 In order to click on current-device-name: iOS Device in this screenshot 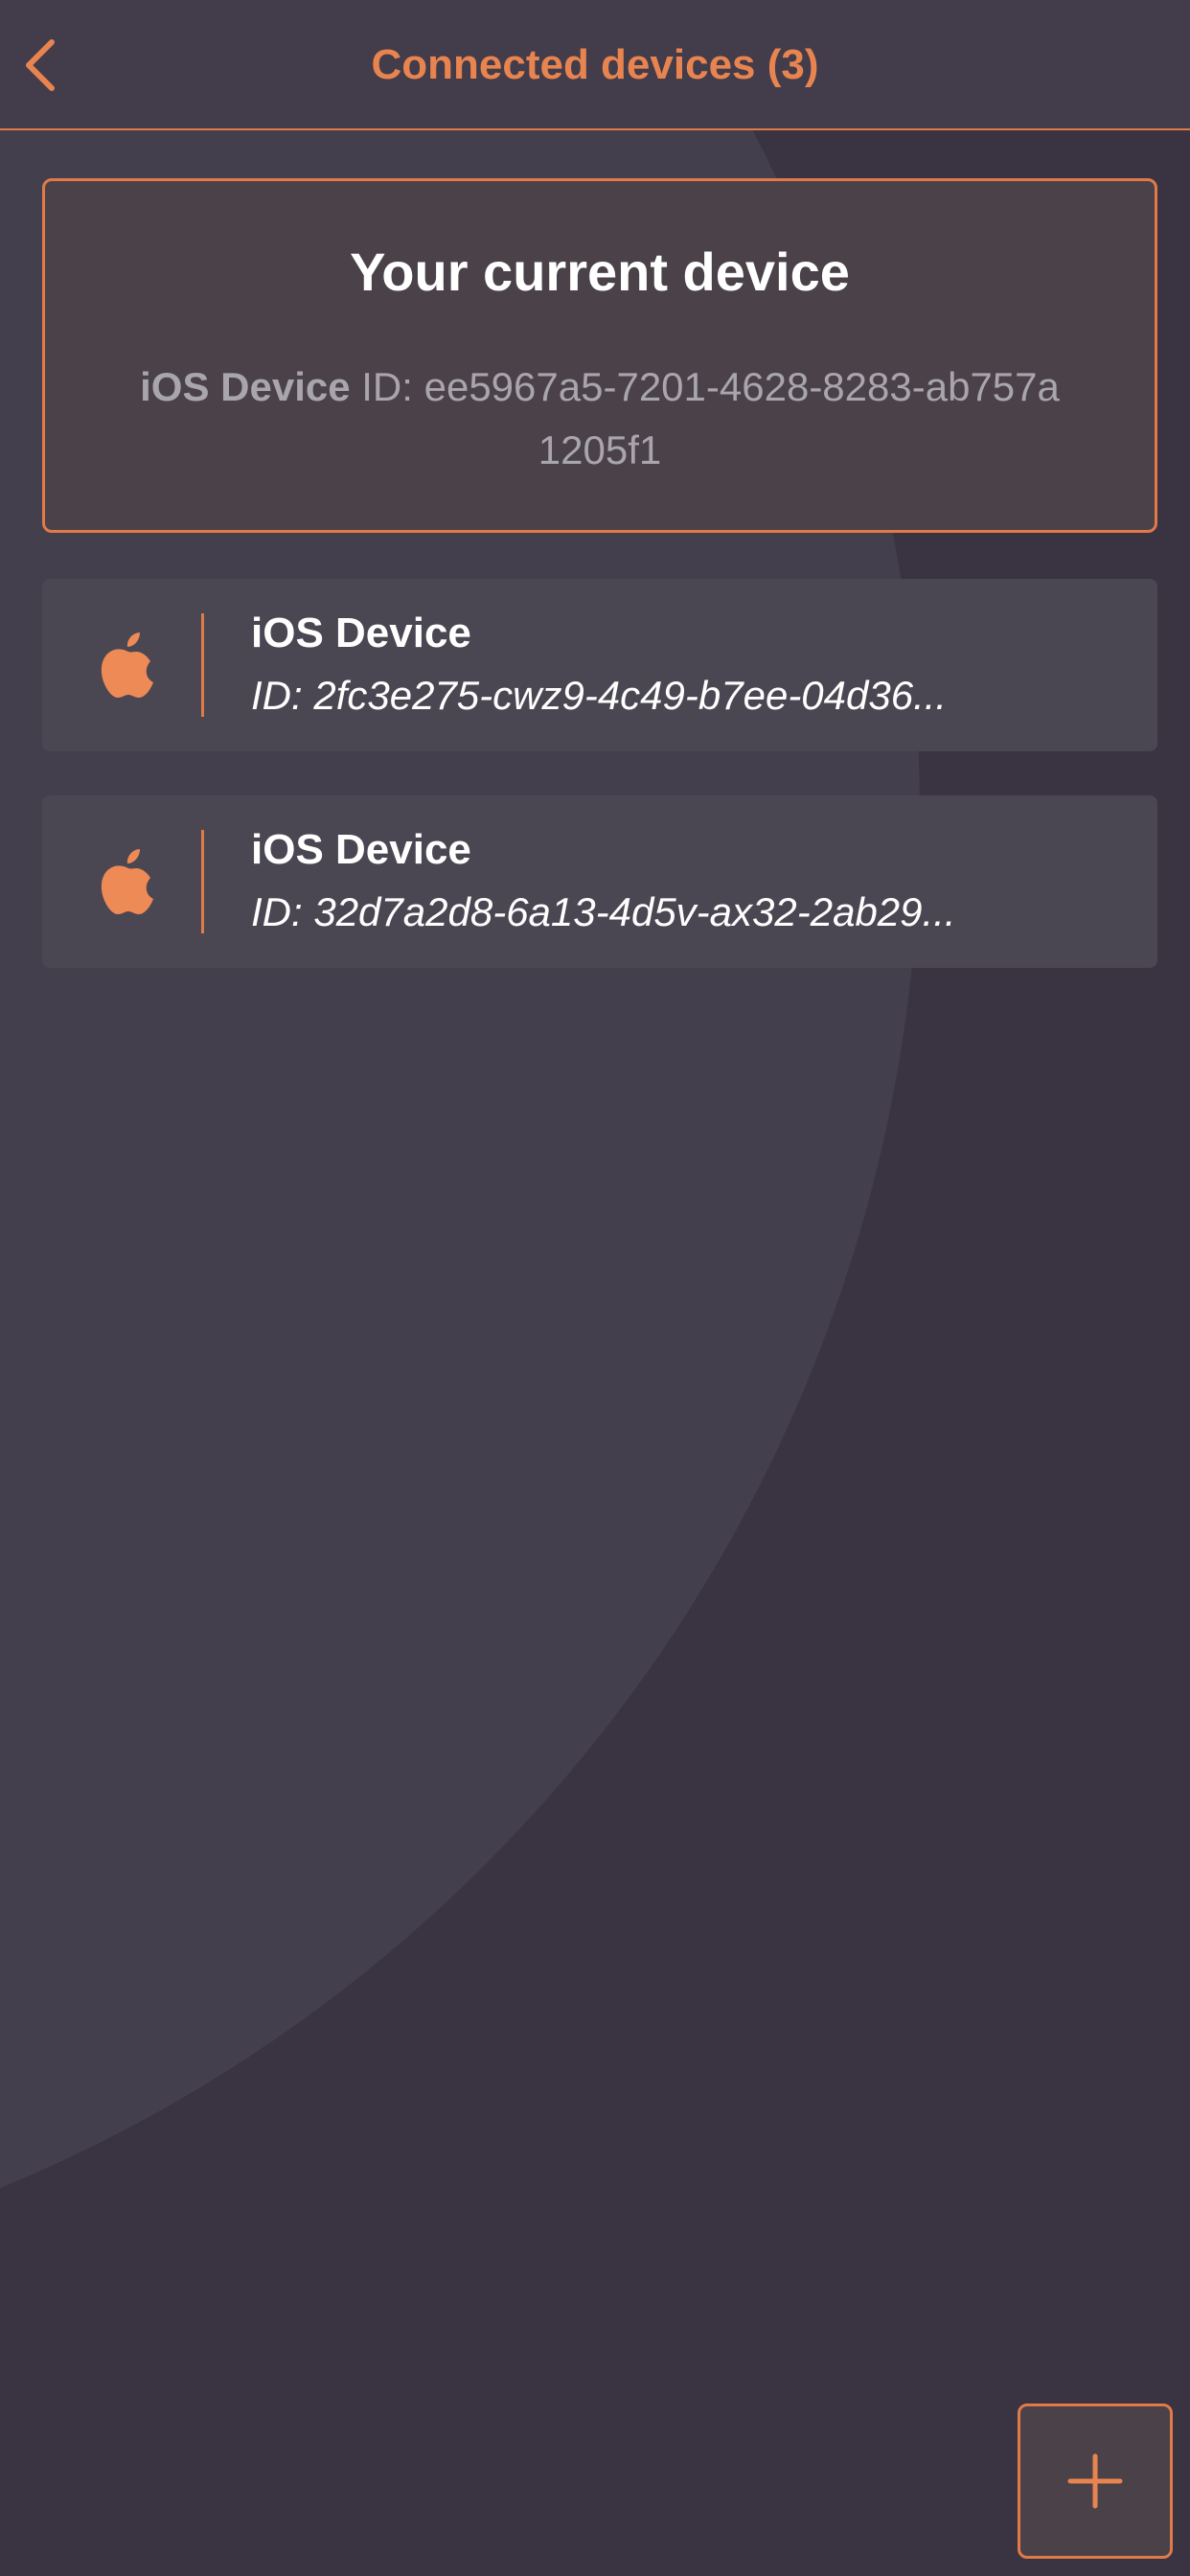, I will do `click(246, 386)`.